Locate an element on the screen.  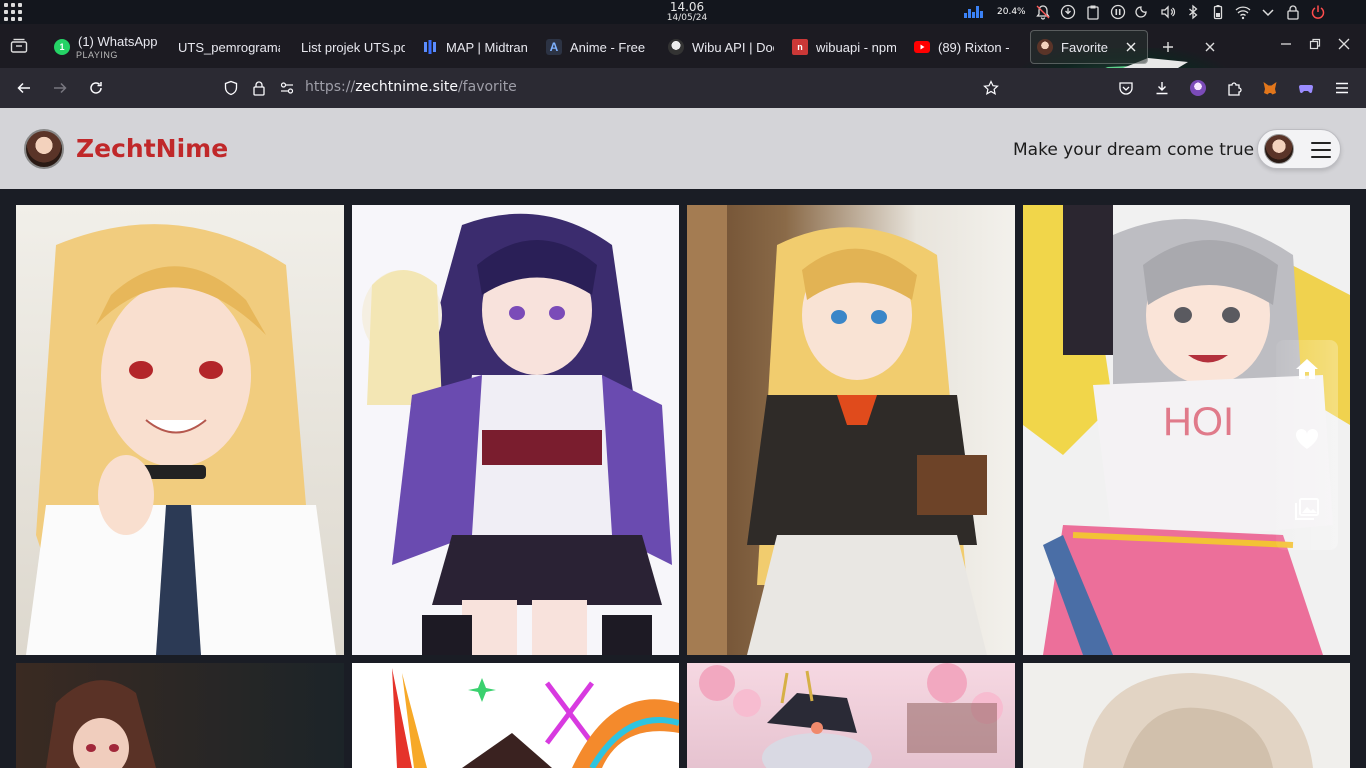
gallery-image-colorful-splash-art is located at coordinates (515, 715).